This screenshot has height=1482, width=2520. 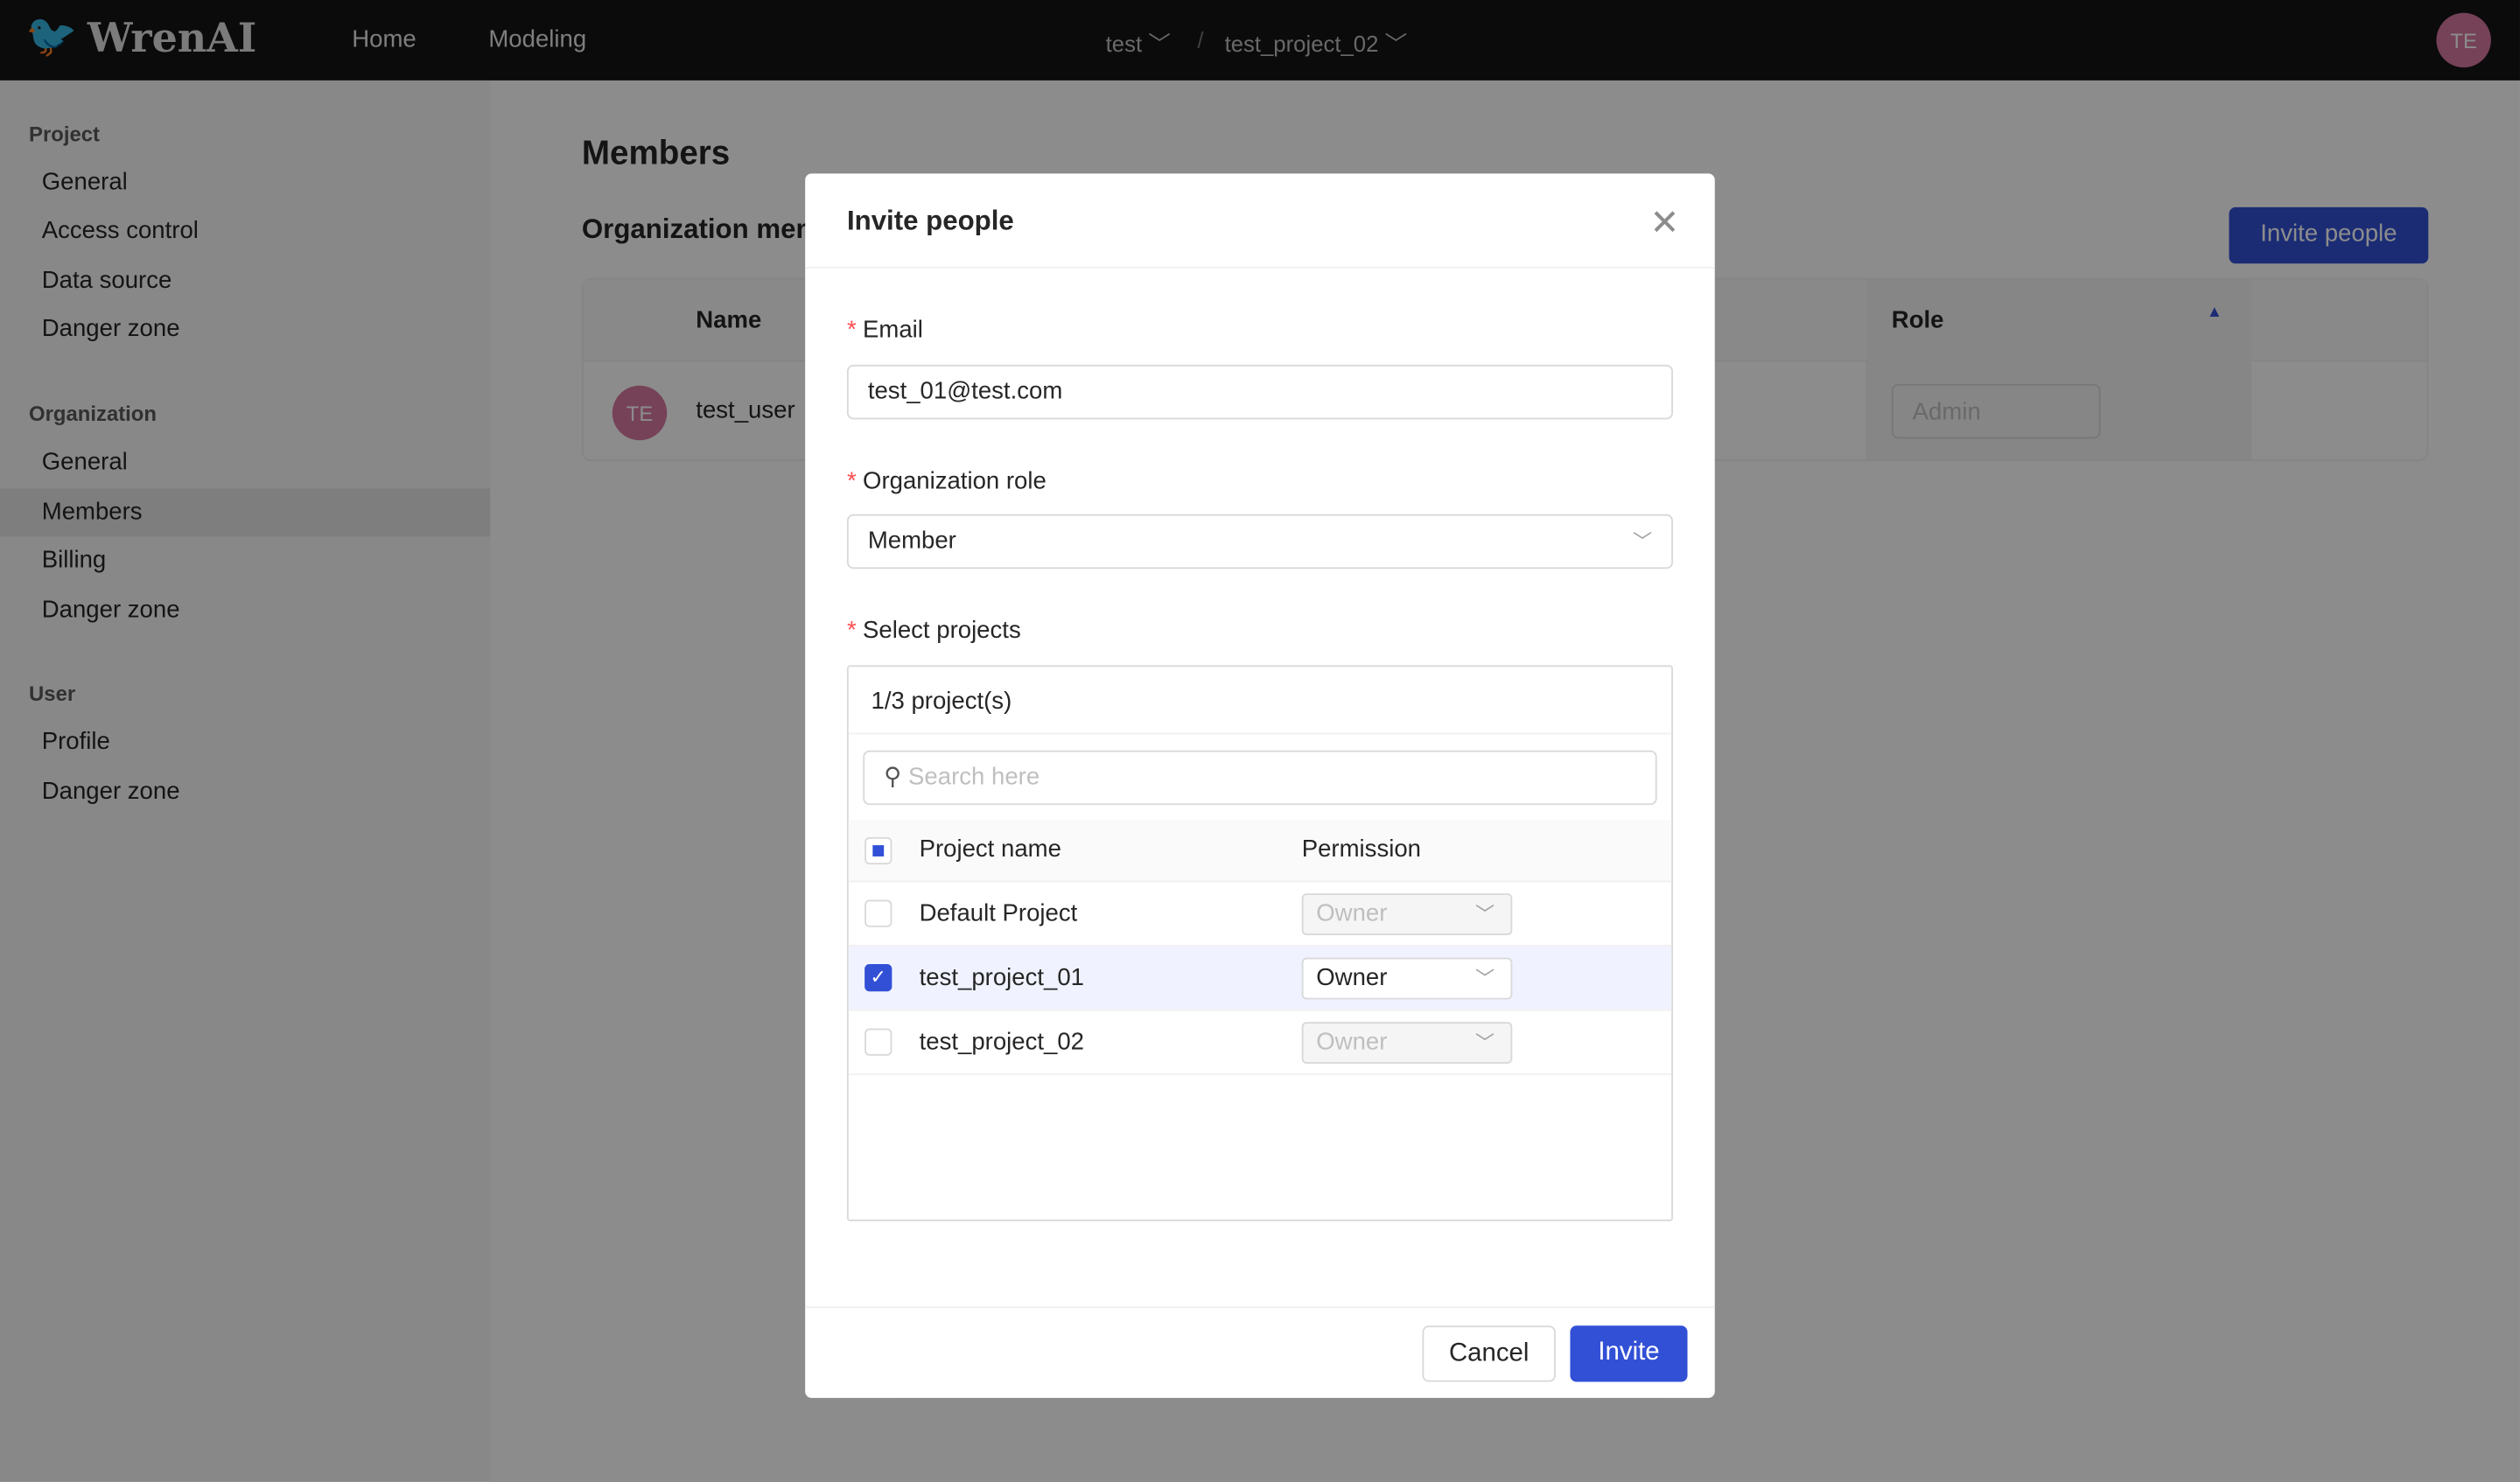 I want to click on email-field: test_01@test.com, so click(x=1260, y=392).